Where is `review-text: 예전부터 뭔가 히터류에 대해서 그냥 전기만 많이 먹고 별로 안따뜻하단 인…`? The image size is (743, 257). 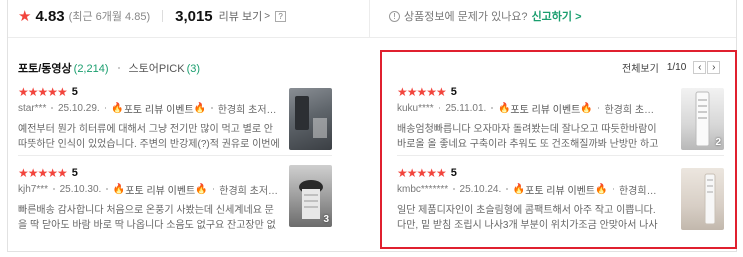 review-text: 예전부터 뭔가 히터류에 대해서 그냥 전기만 많이 먹고 별로 안따뜻하단 인… is located at coordinates (149, 137).